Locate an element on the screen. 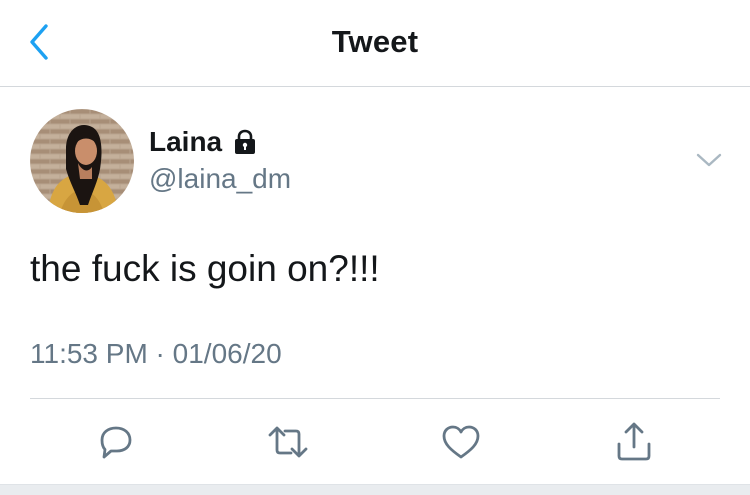 The width and height of the screenshot is (750, 495). page-title: Tweet is located at coordinates (375, 41).